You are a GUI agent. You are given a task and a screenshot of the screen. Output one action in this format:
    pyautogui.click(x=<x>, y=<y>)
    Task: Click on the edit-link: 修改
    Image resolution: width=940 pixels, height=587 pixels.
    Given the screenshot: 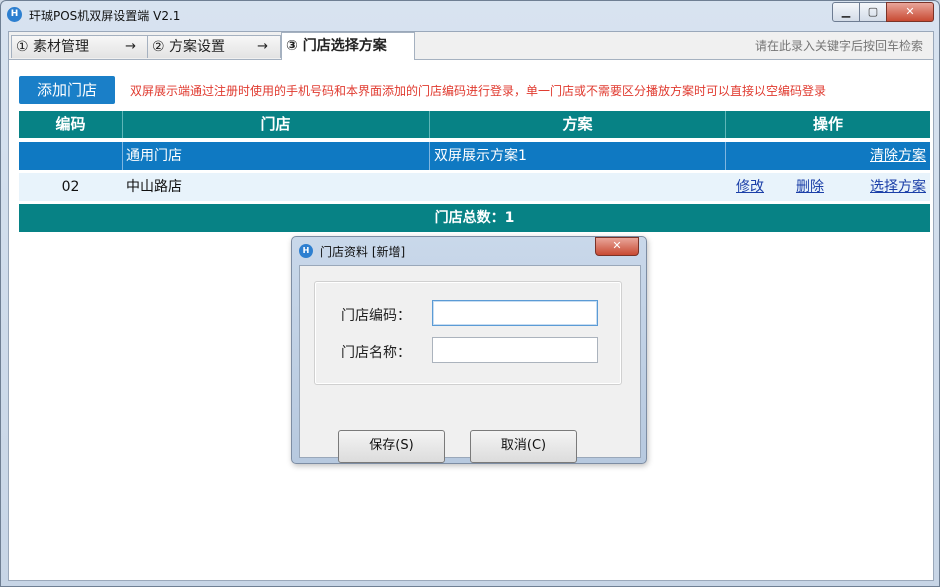 What is the action you would take?
    pyautogui.click(x=750, y=187)
    